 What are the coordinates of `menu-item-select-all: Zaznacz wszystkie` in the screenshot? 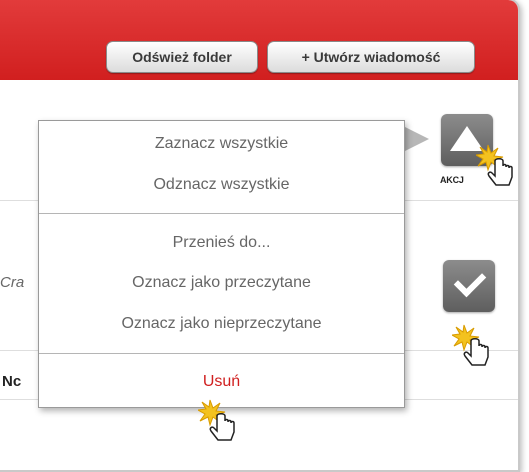 It's located at (221, 144).